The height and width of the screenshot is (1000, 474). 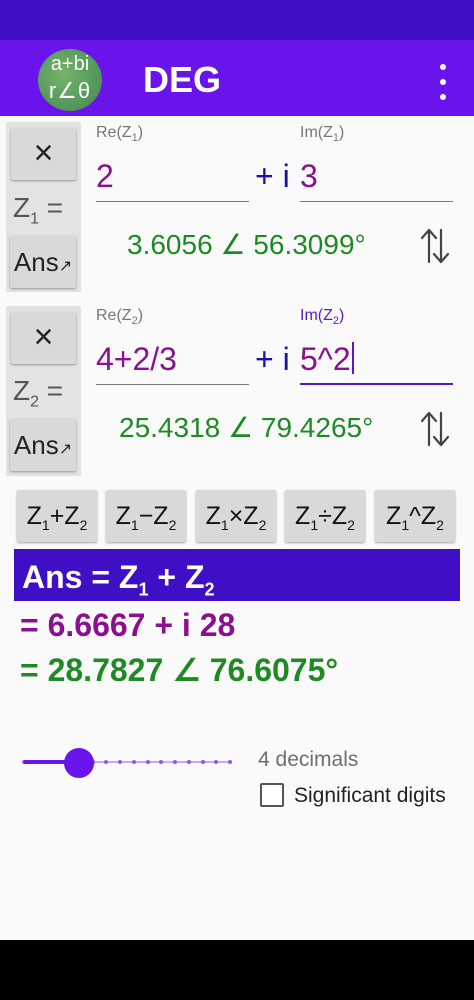 I want to click on logo-line-1: a+bi, so click(x=70, y=64).